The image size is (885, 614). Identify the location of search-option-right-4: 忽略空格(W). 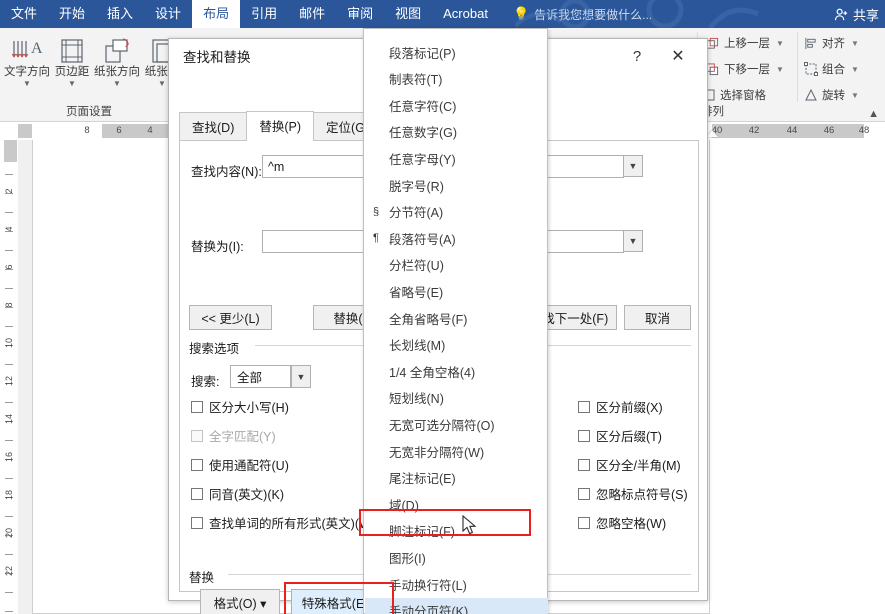
(622, 522).